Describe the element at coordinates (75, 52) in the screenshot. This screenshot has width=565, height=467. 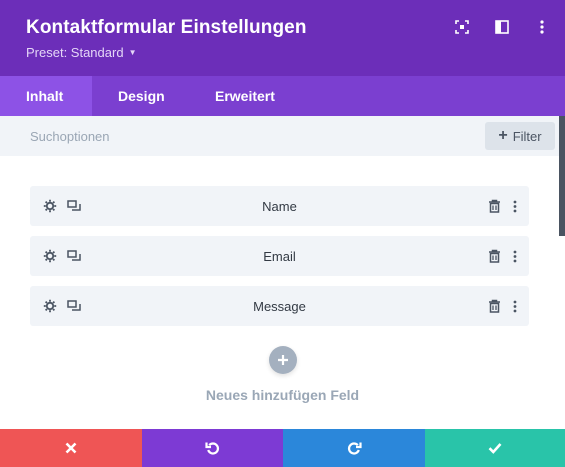
I see `preset-label: Preset: Standard` at that location.